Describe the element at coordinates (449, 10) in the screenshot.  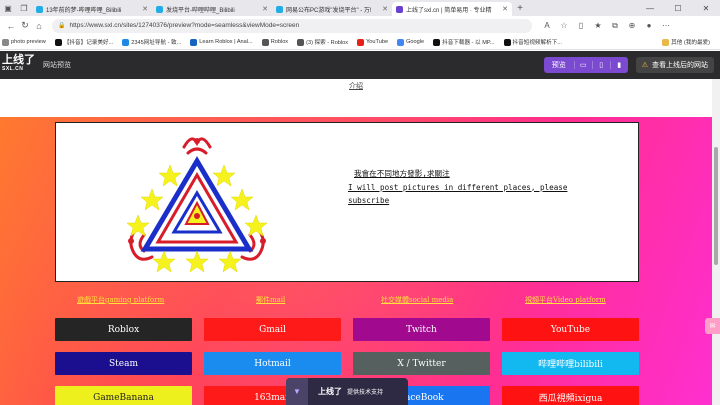
I see `tab-title: 上线了sxl.cn | 简单易用 · 专业精` at that location.